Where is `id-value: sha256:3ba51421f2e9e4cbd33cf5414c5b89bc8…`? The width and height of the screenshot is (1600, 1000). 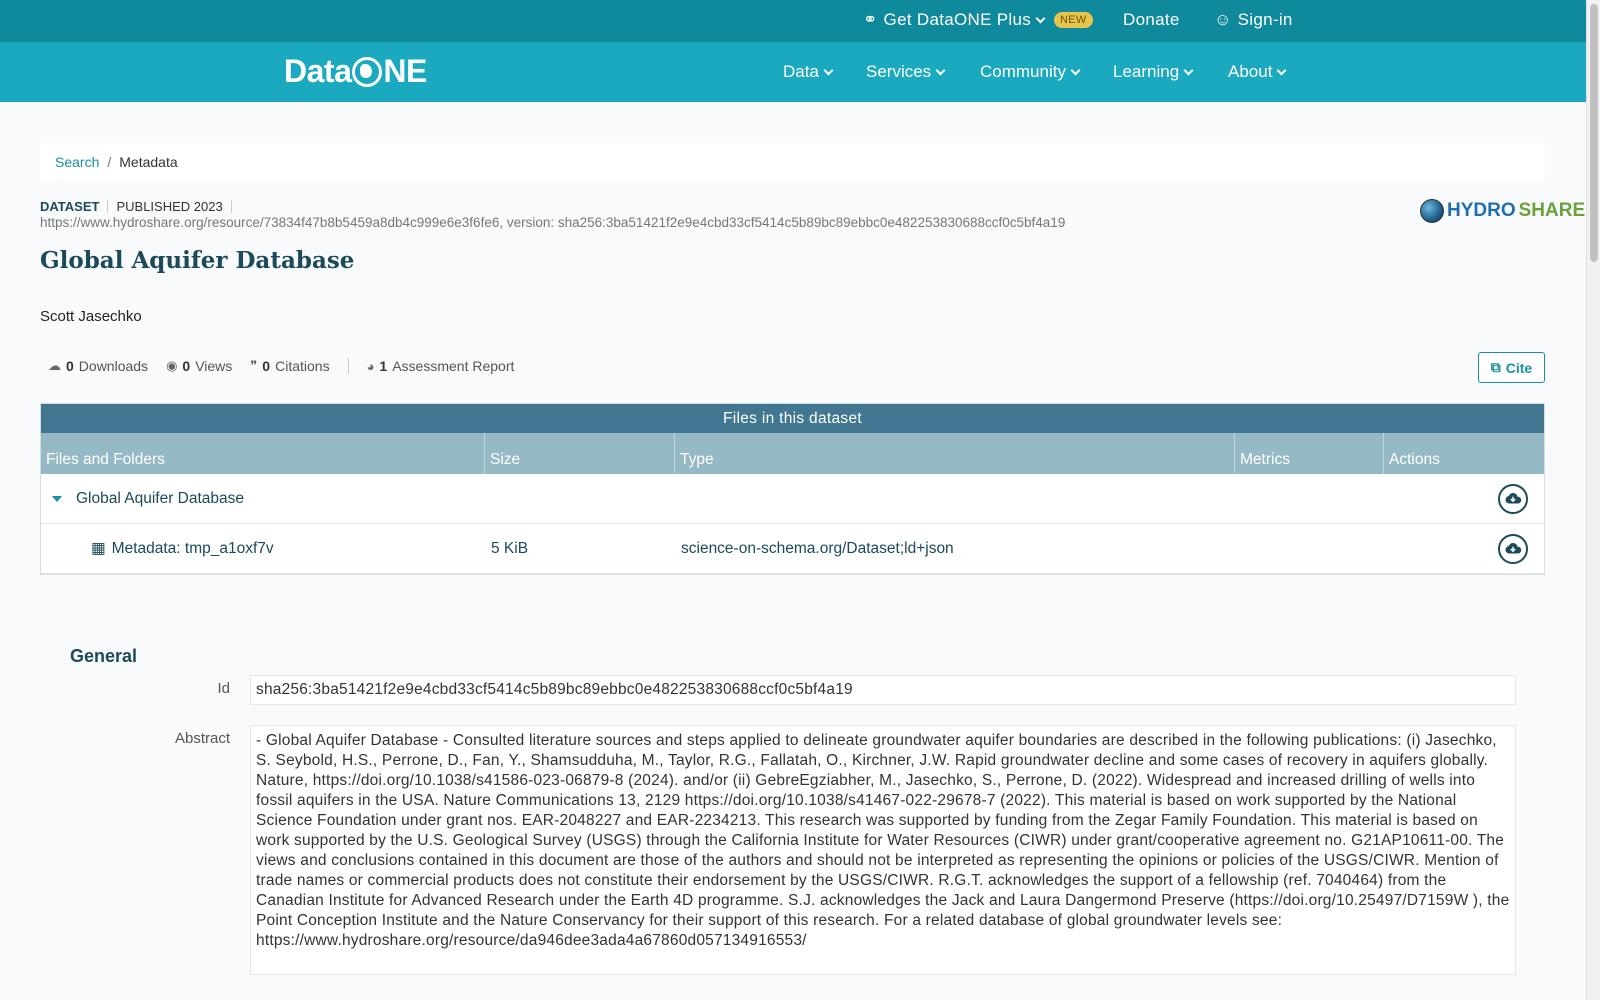 id-value: sha256:3ba51421f2e9e4cbd33cf5414c5b89bc8… is located at coordinates (883, 690).